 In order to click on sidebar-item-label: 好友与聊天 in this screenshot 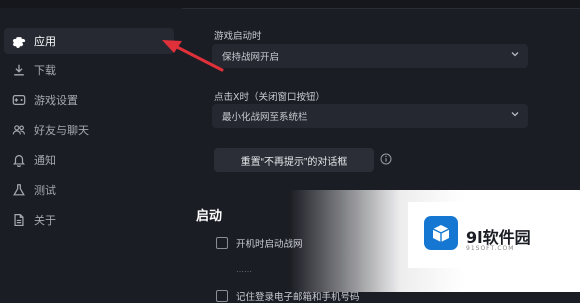, I will do `click(61, 130)`.